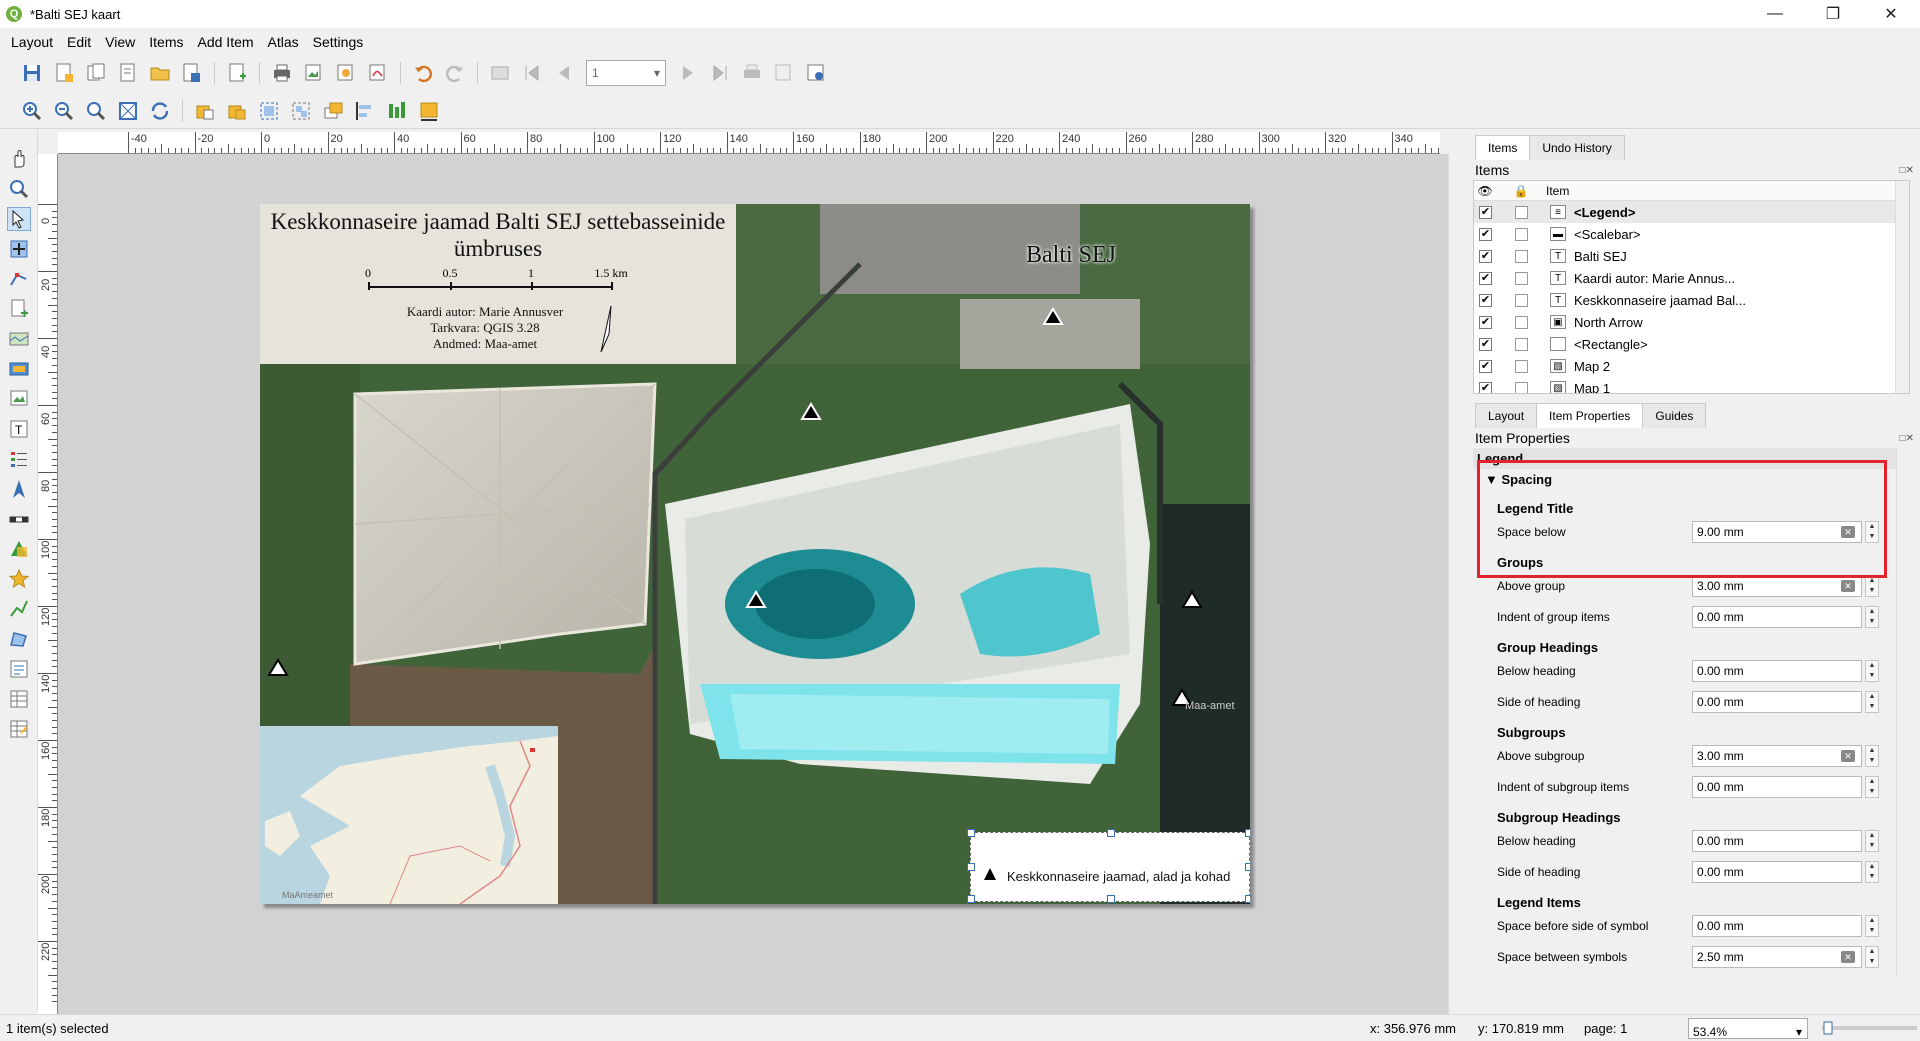  Describe the element at coordinates (423, 73) in the screenshot. I see `undo-icon` at that location.